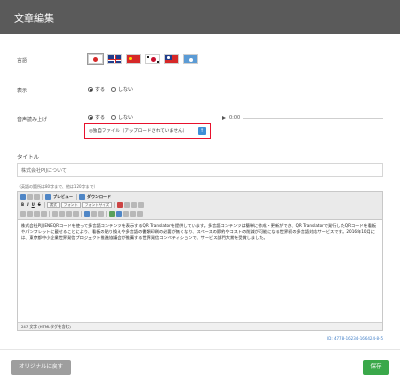 This screenshot has width=400, height=385. I want to click on toolbar-row-2: B I U S 書式 フォント フォントサイズ, so click(82, 205).